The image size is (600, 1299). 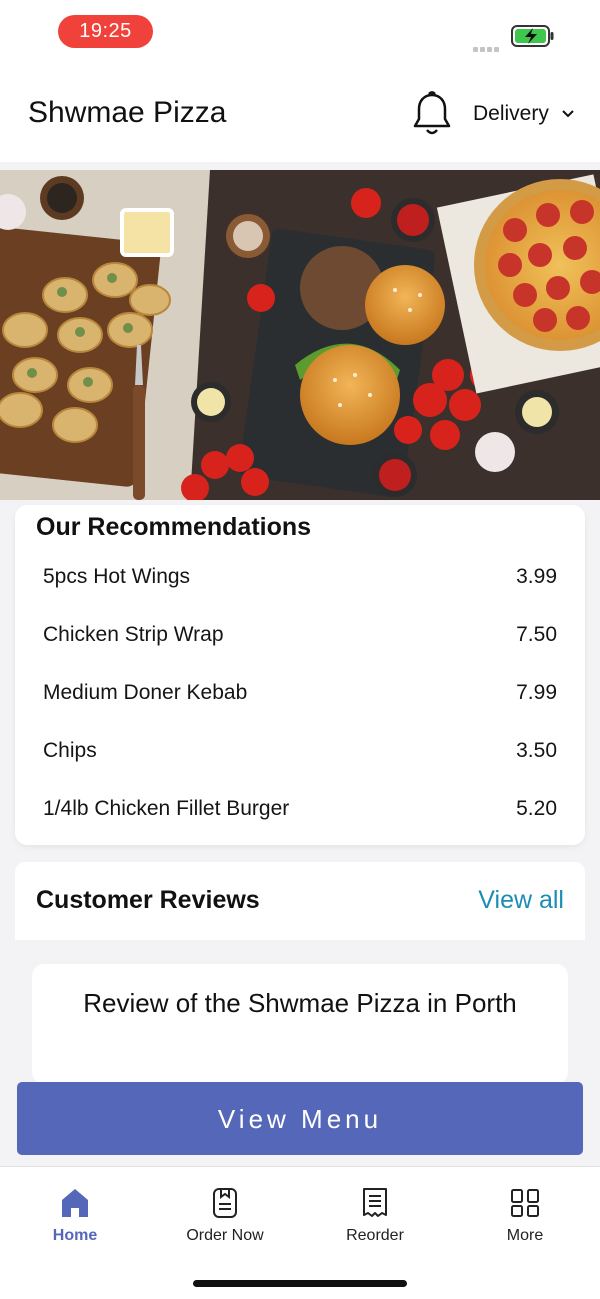 I want to click on order-icon, so click(x=225, y=1203).